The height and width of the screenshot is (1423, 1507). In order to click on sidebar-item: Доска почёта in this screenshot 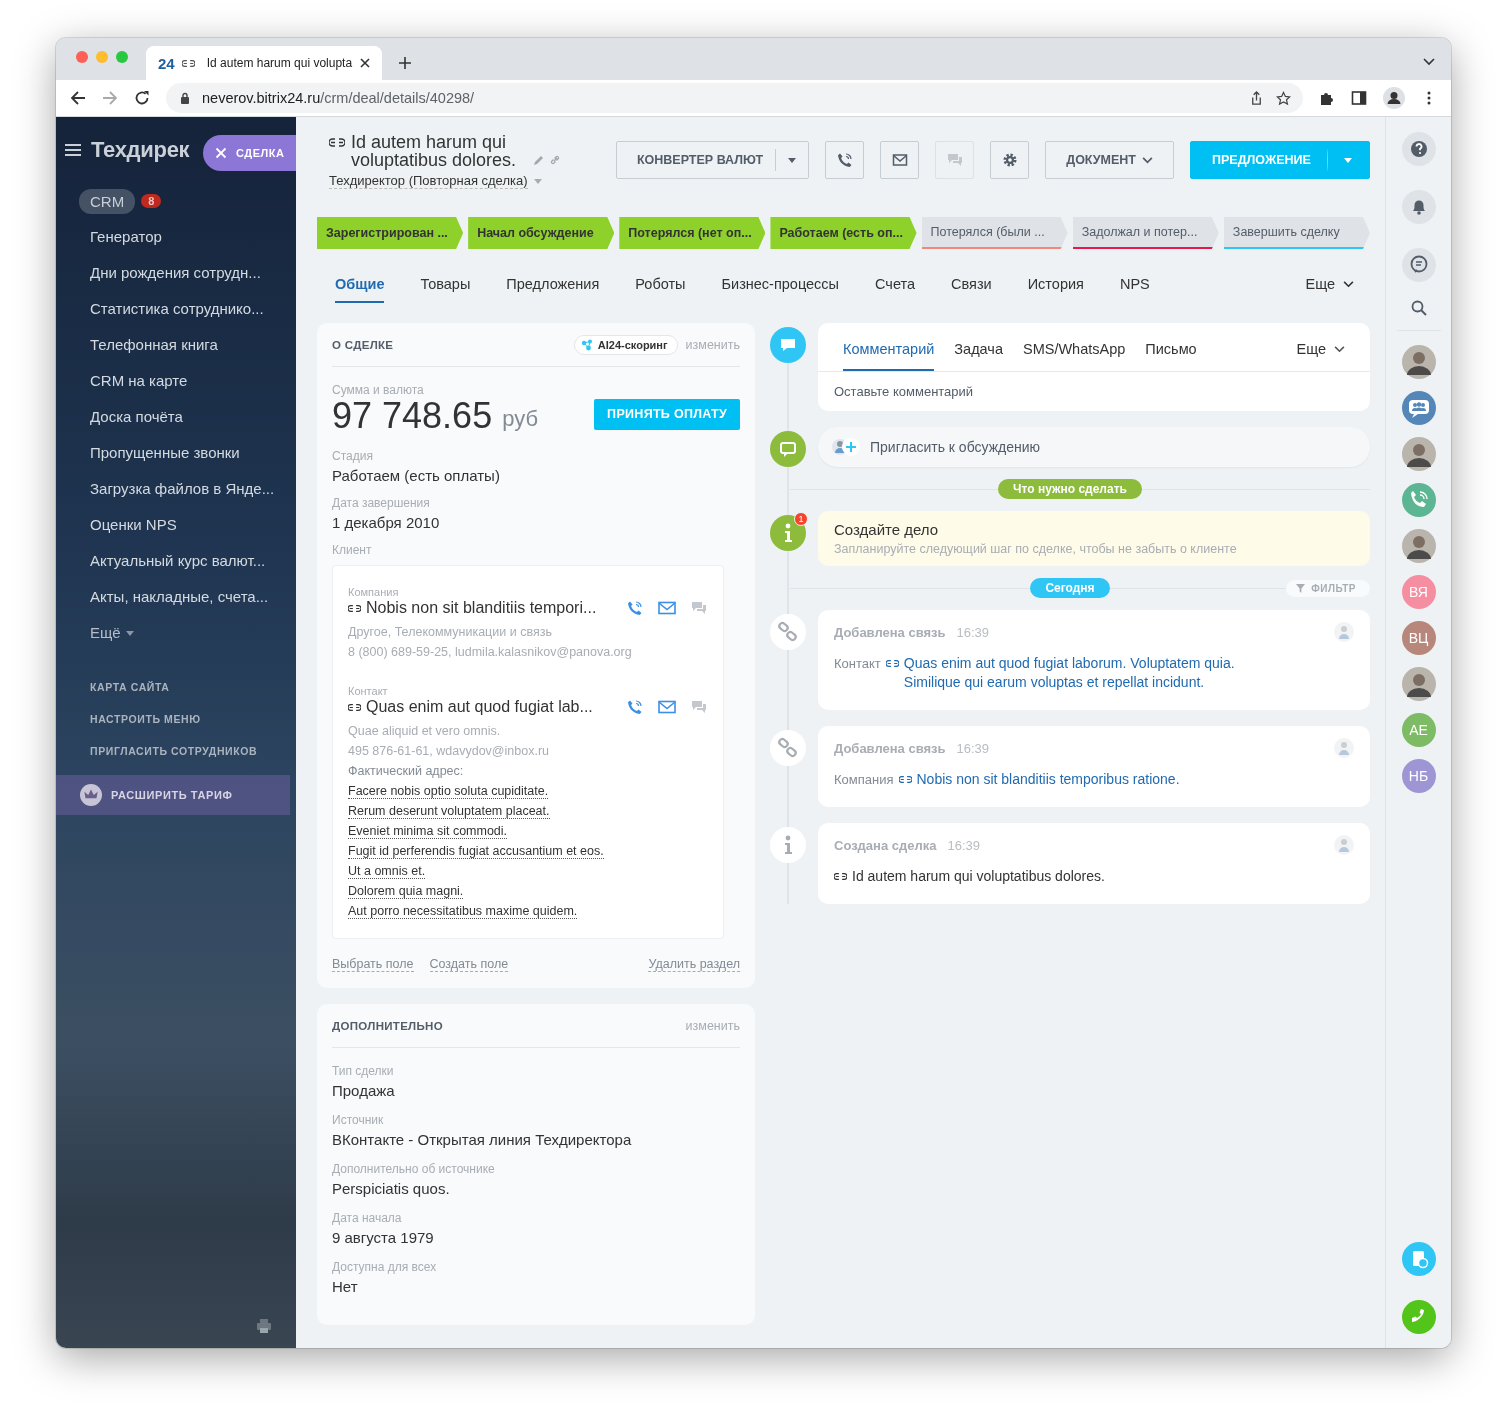, I will do `click(176, 417)`.